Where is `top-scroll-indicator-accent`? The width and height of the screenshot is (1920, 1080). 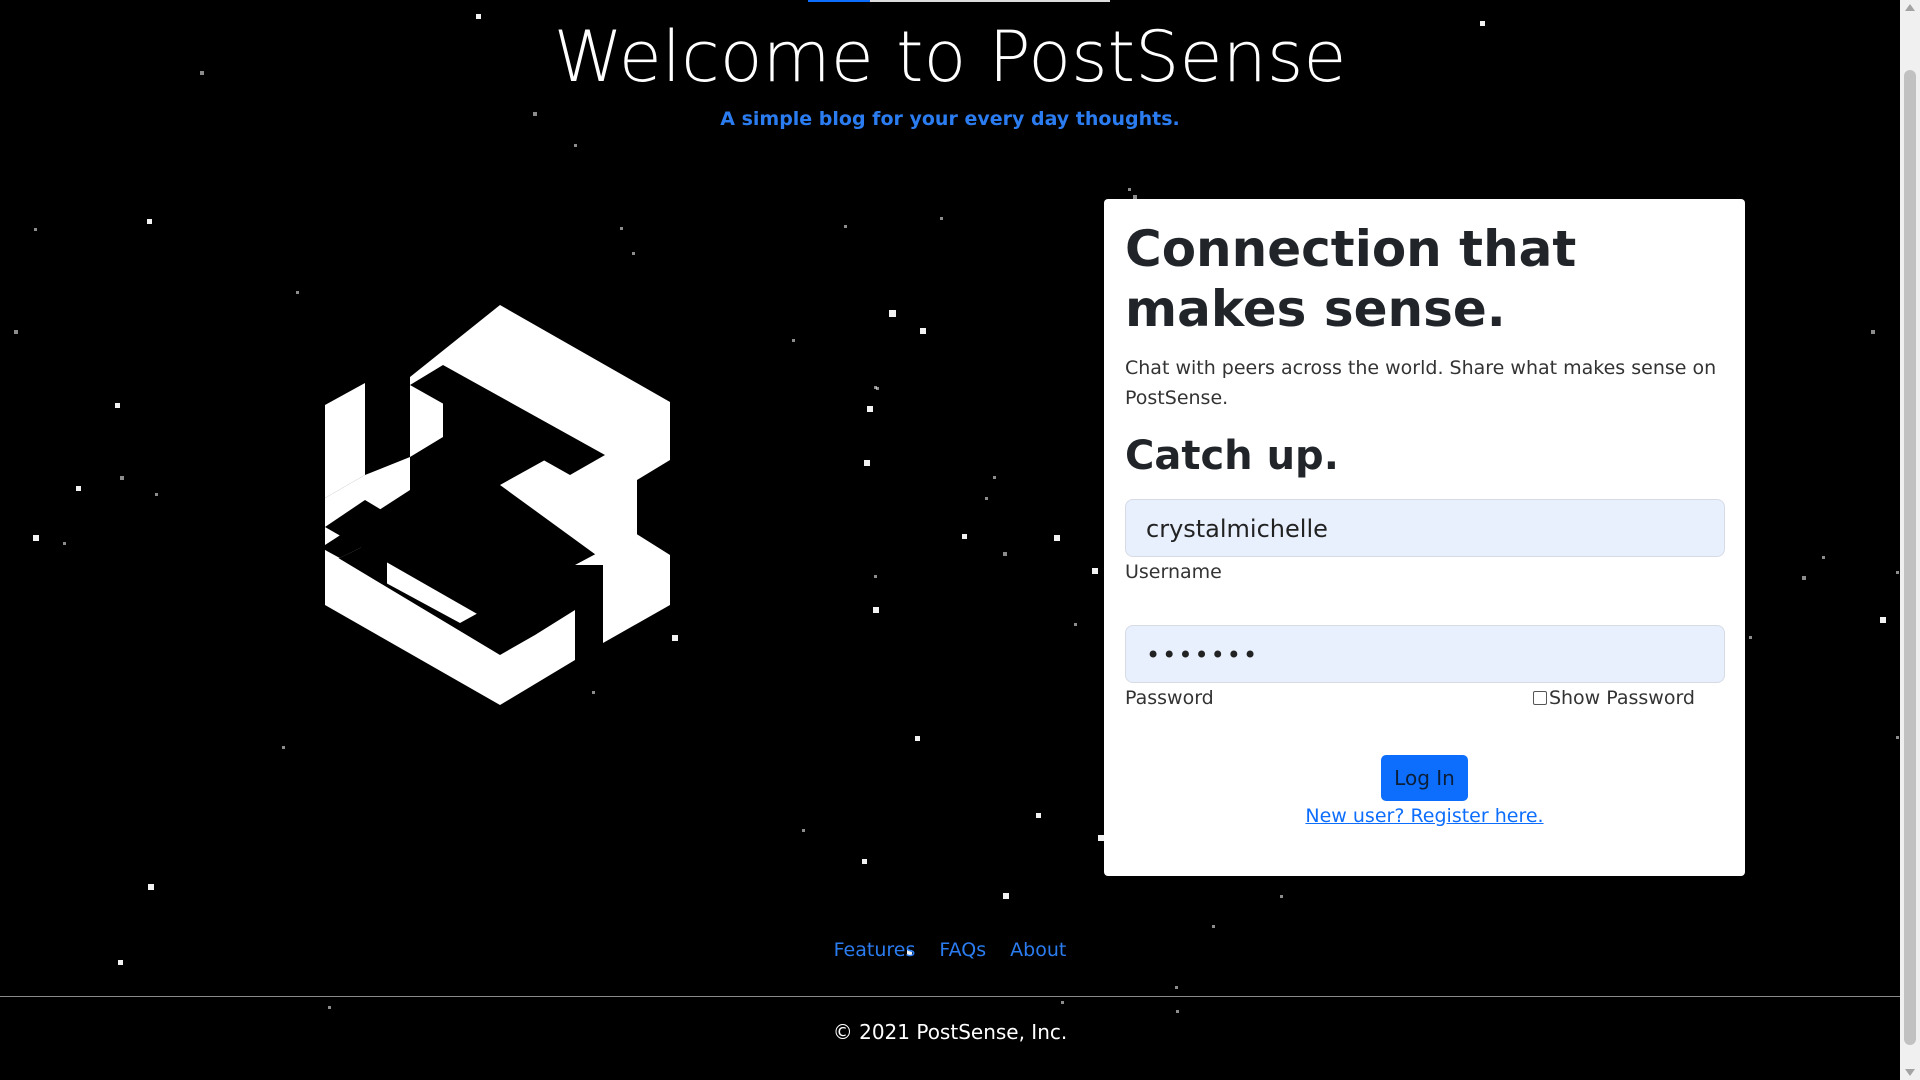
top-scroll-indicator-accent is located at coordinates (839, 1).